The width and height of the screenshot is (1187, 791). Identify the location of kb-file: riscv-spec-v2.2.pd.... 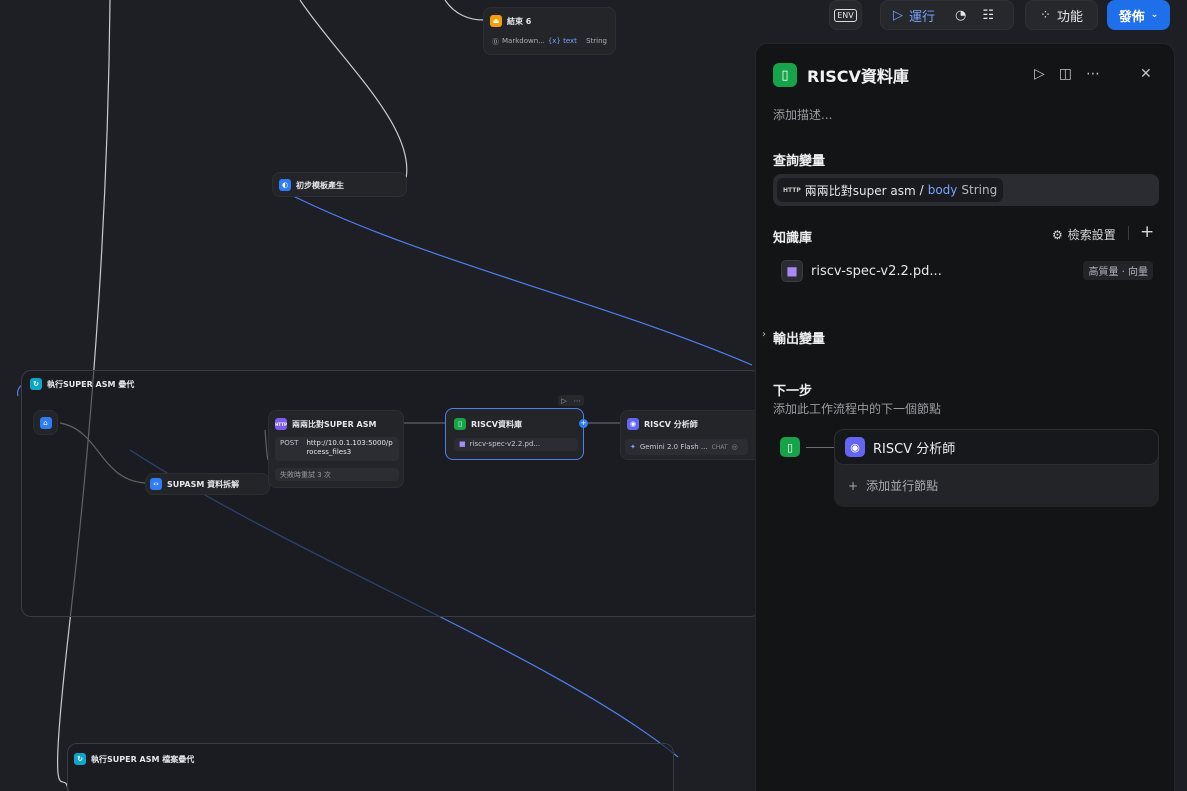
(505, 444).